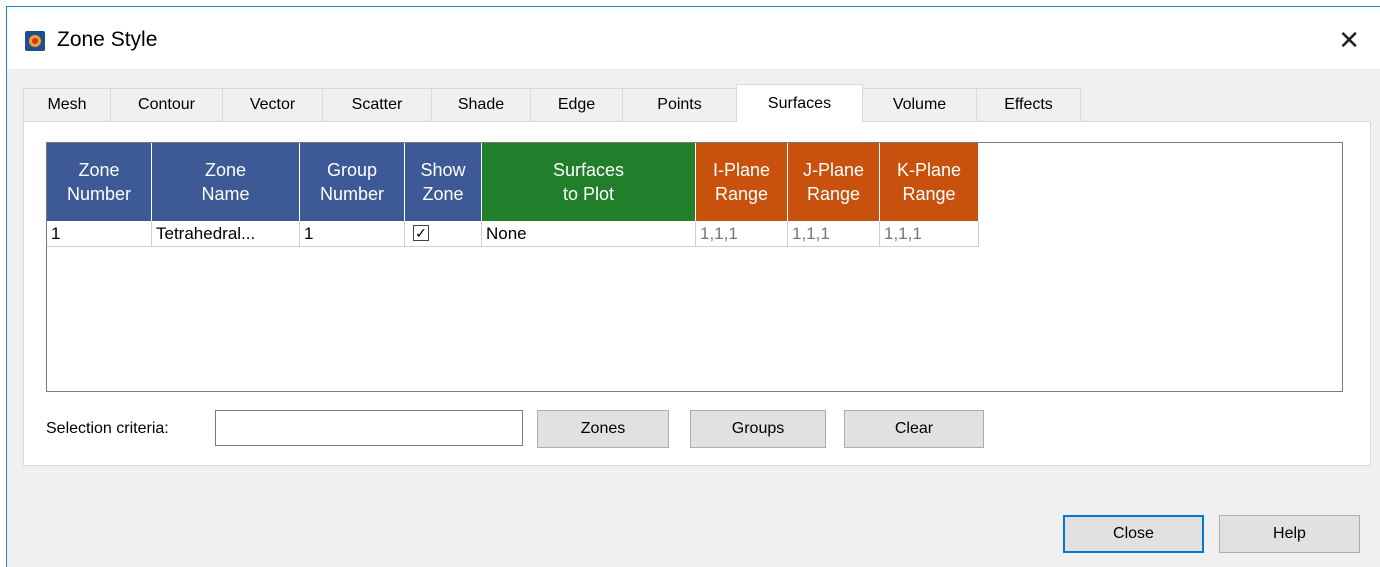  Describe the element at coordinates (603, 429) in the screenshot. I see `zones-button: Zones` at that location.